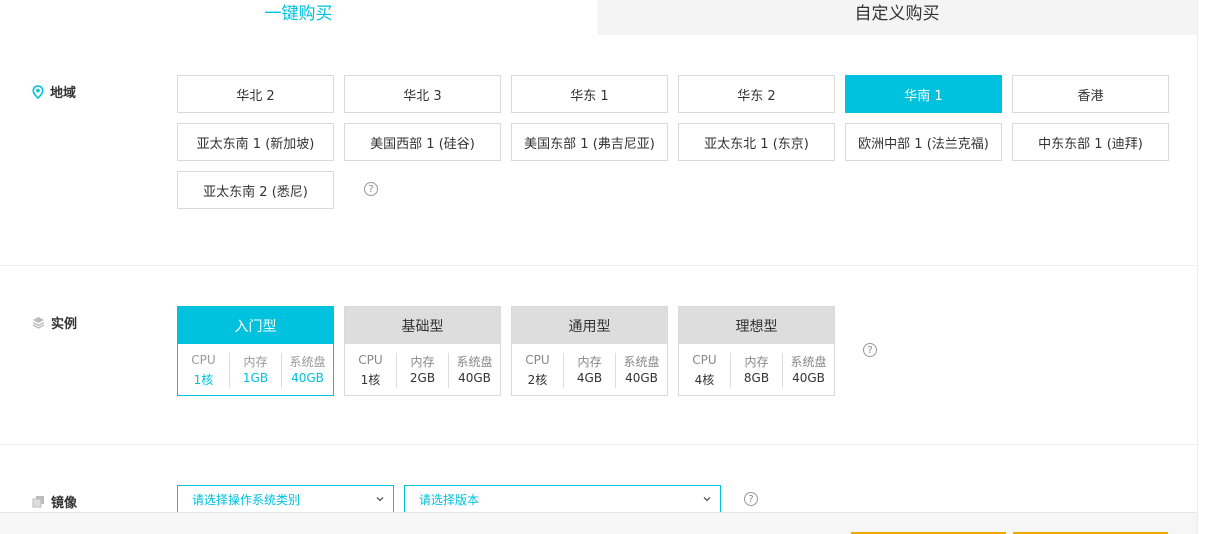  I want to click on region-option: 美国西部 1 (硅谷), so click(422, 142).